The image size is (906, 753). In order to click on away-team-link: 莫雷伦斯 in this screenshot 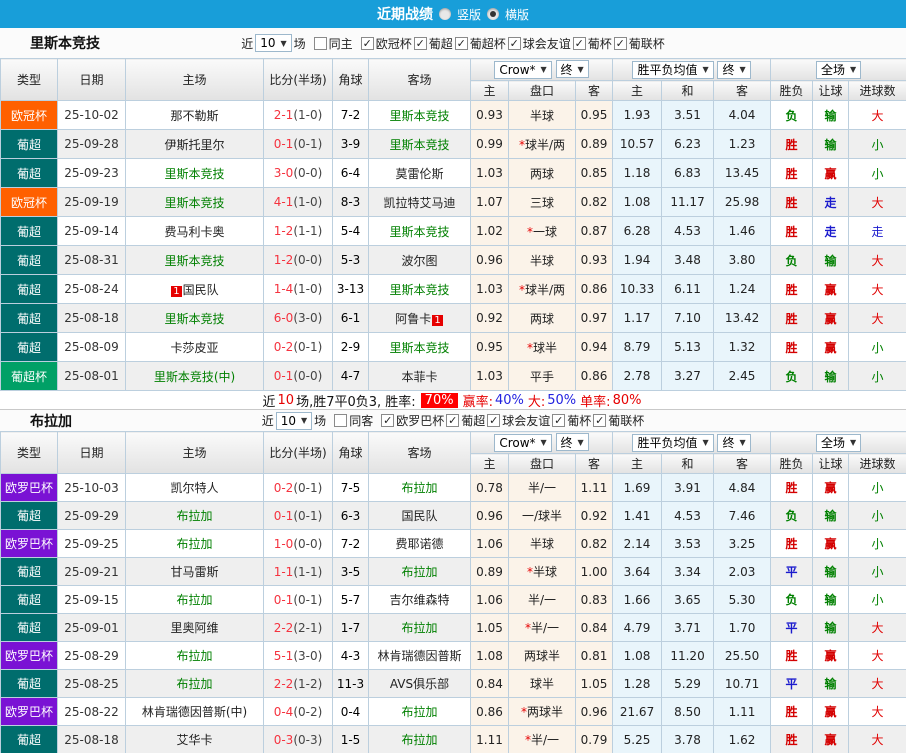, I will do `click(419, 174)`.